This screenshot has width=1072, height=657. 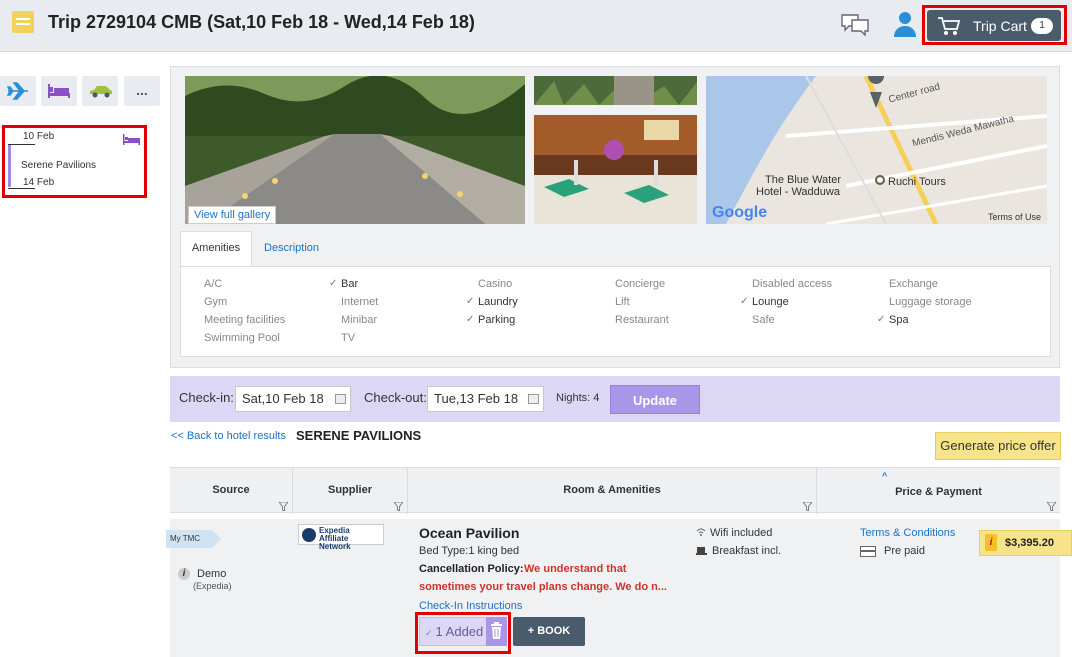 What do you see at coordinates (747, 551) in the screenshot?
I see `breakfast-amenity: Breakfast incl.` at bounding box center [747, 551].